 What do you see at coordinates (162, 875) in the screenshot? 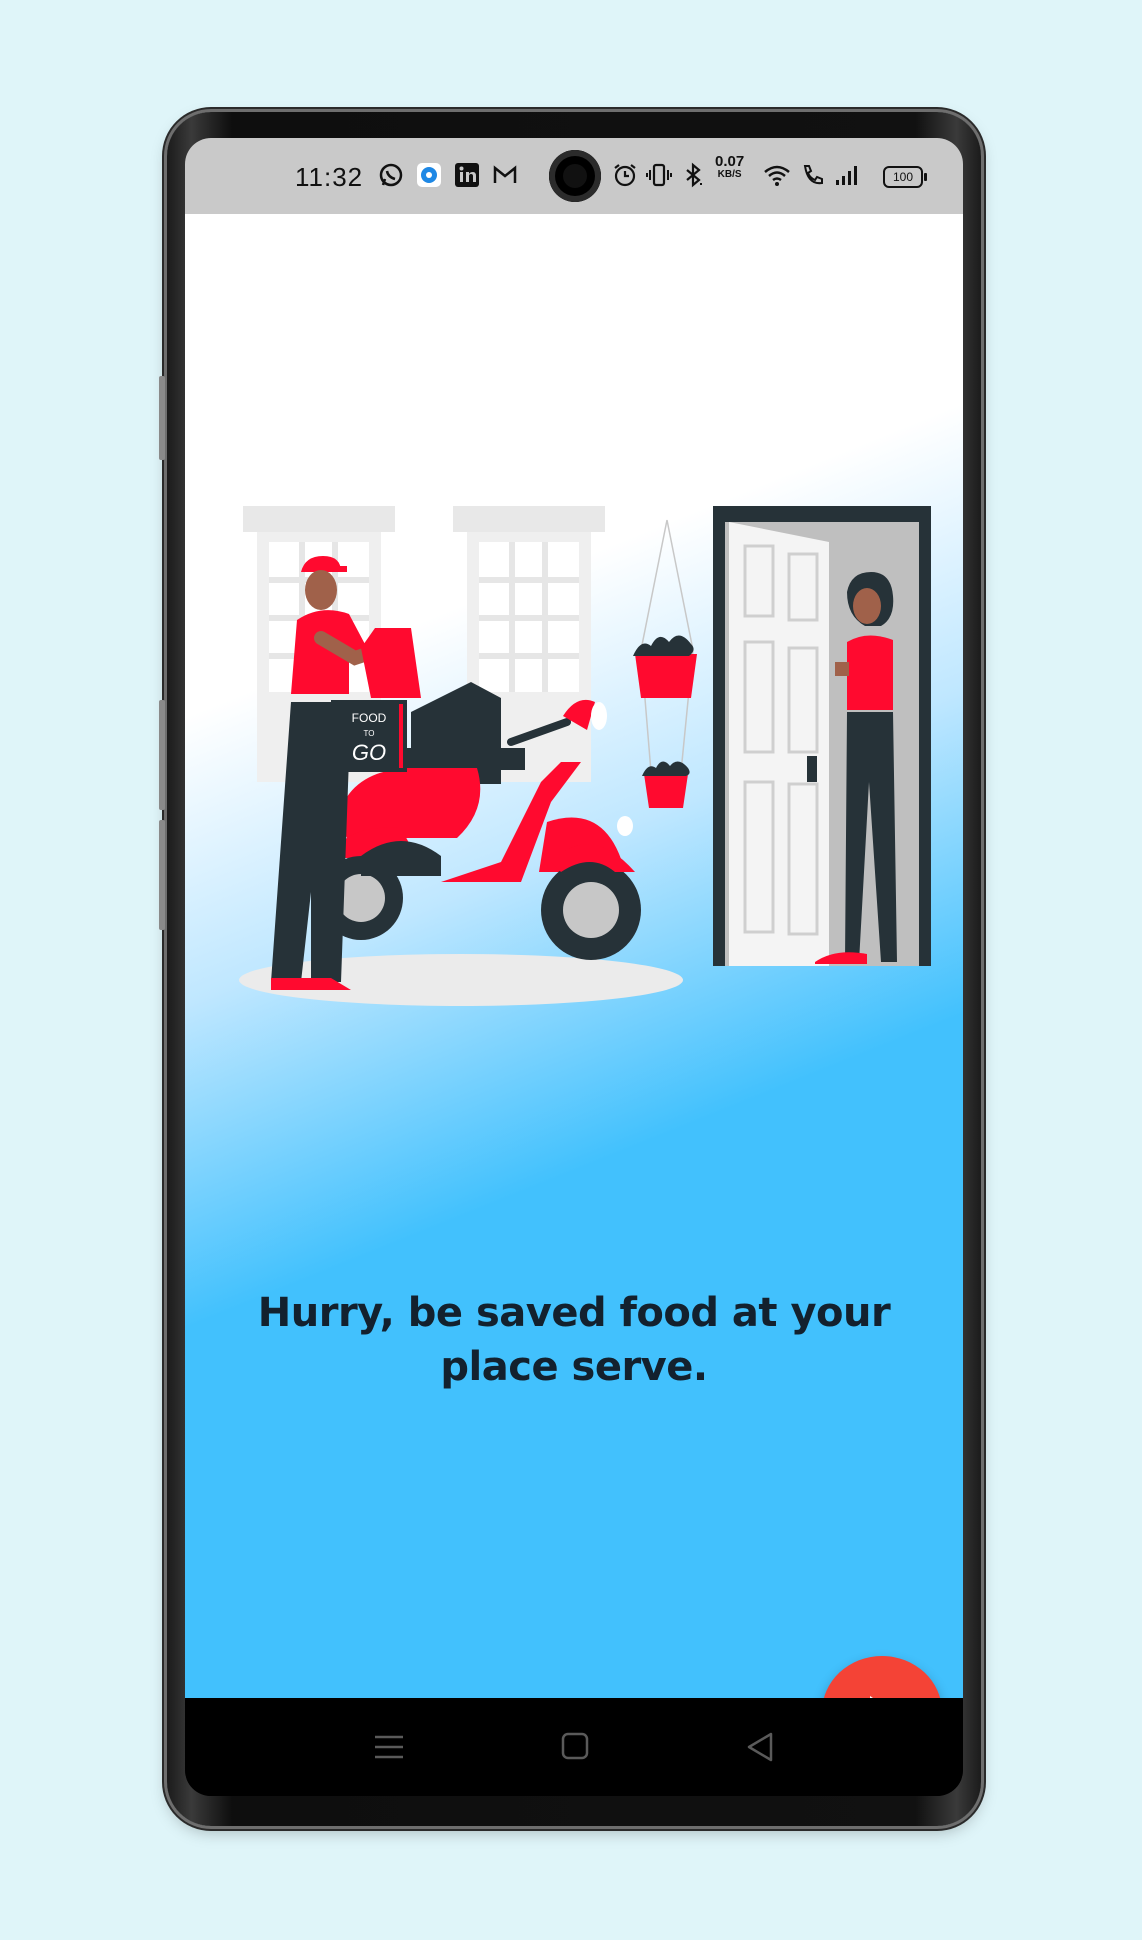
I see `bixby-button` at bounding box center [162, 875].